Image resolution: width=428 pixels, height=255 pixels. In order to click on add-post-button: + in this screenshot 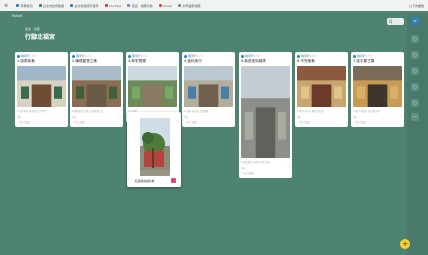, I will do `click(405, 244)`.